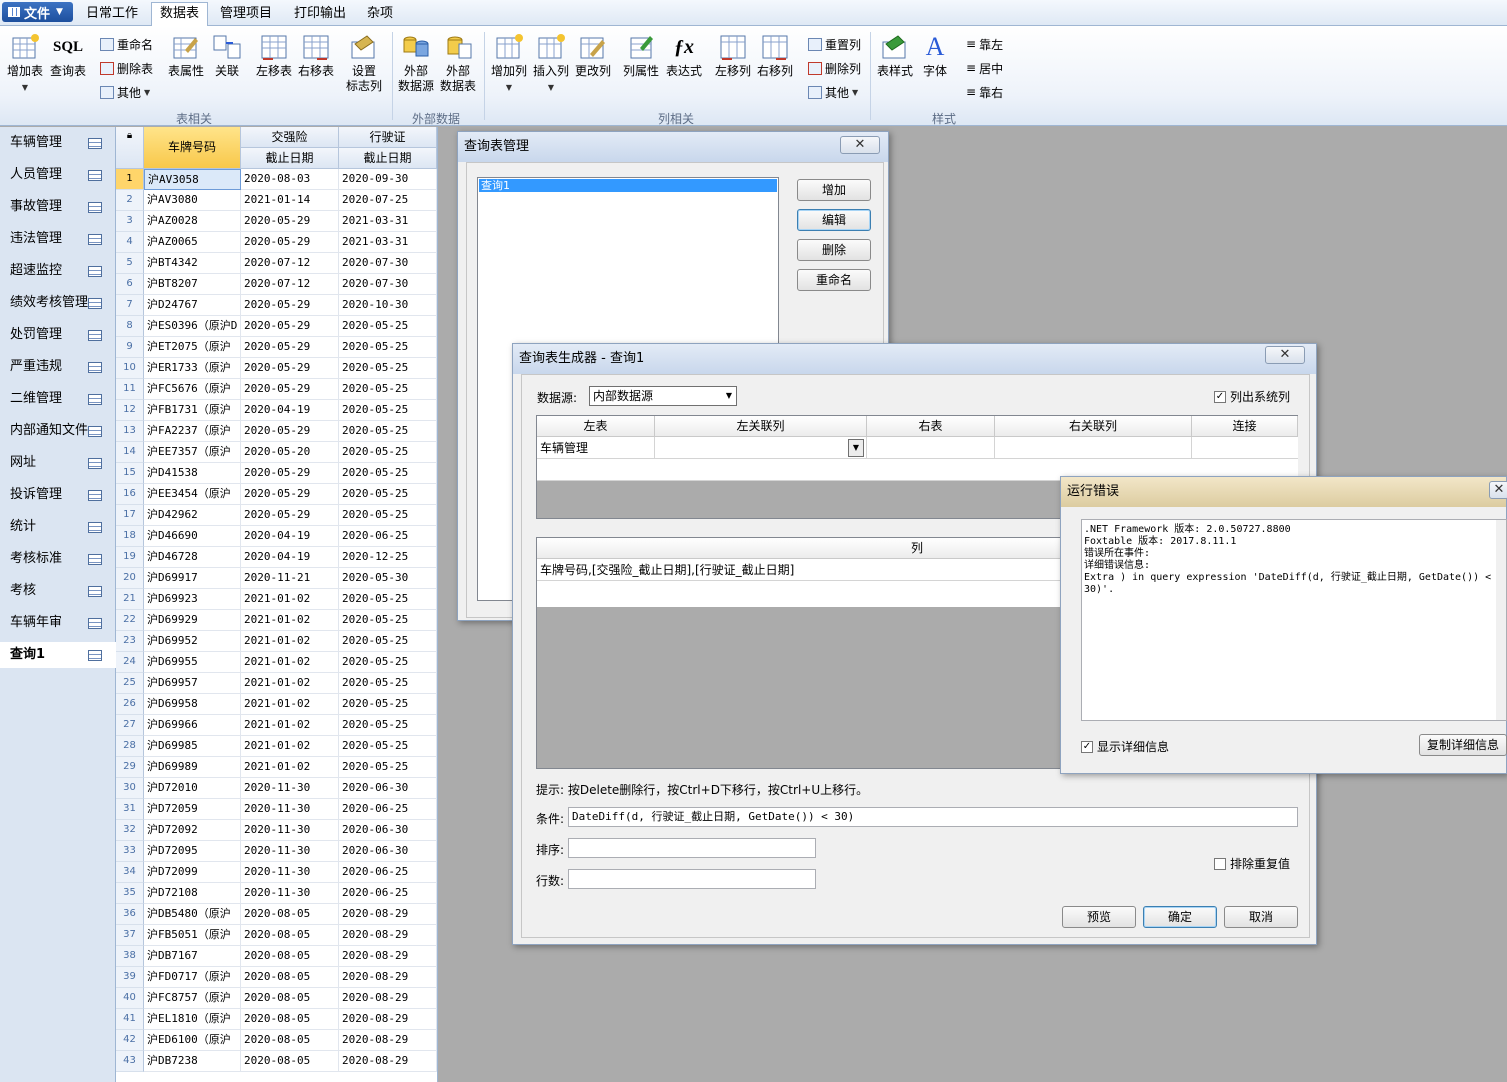 The width and height of the screenshot is (1507, 1082). I want to click on table-cell: 2020-05-30, so click(388, 578).